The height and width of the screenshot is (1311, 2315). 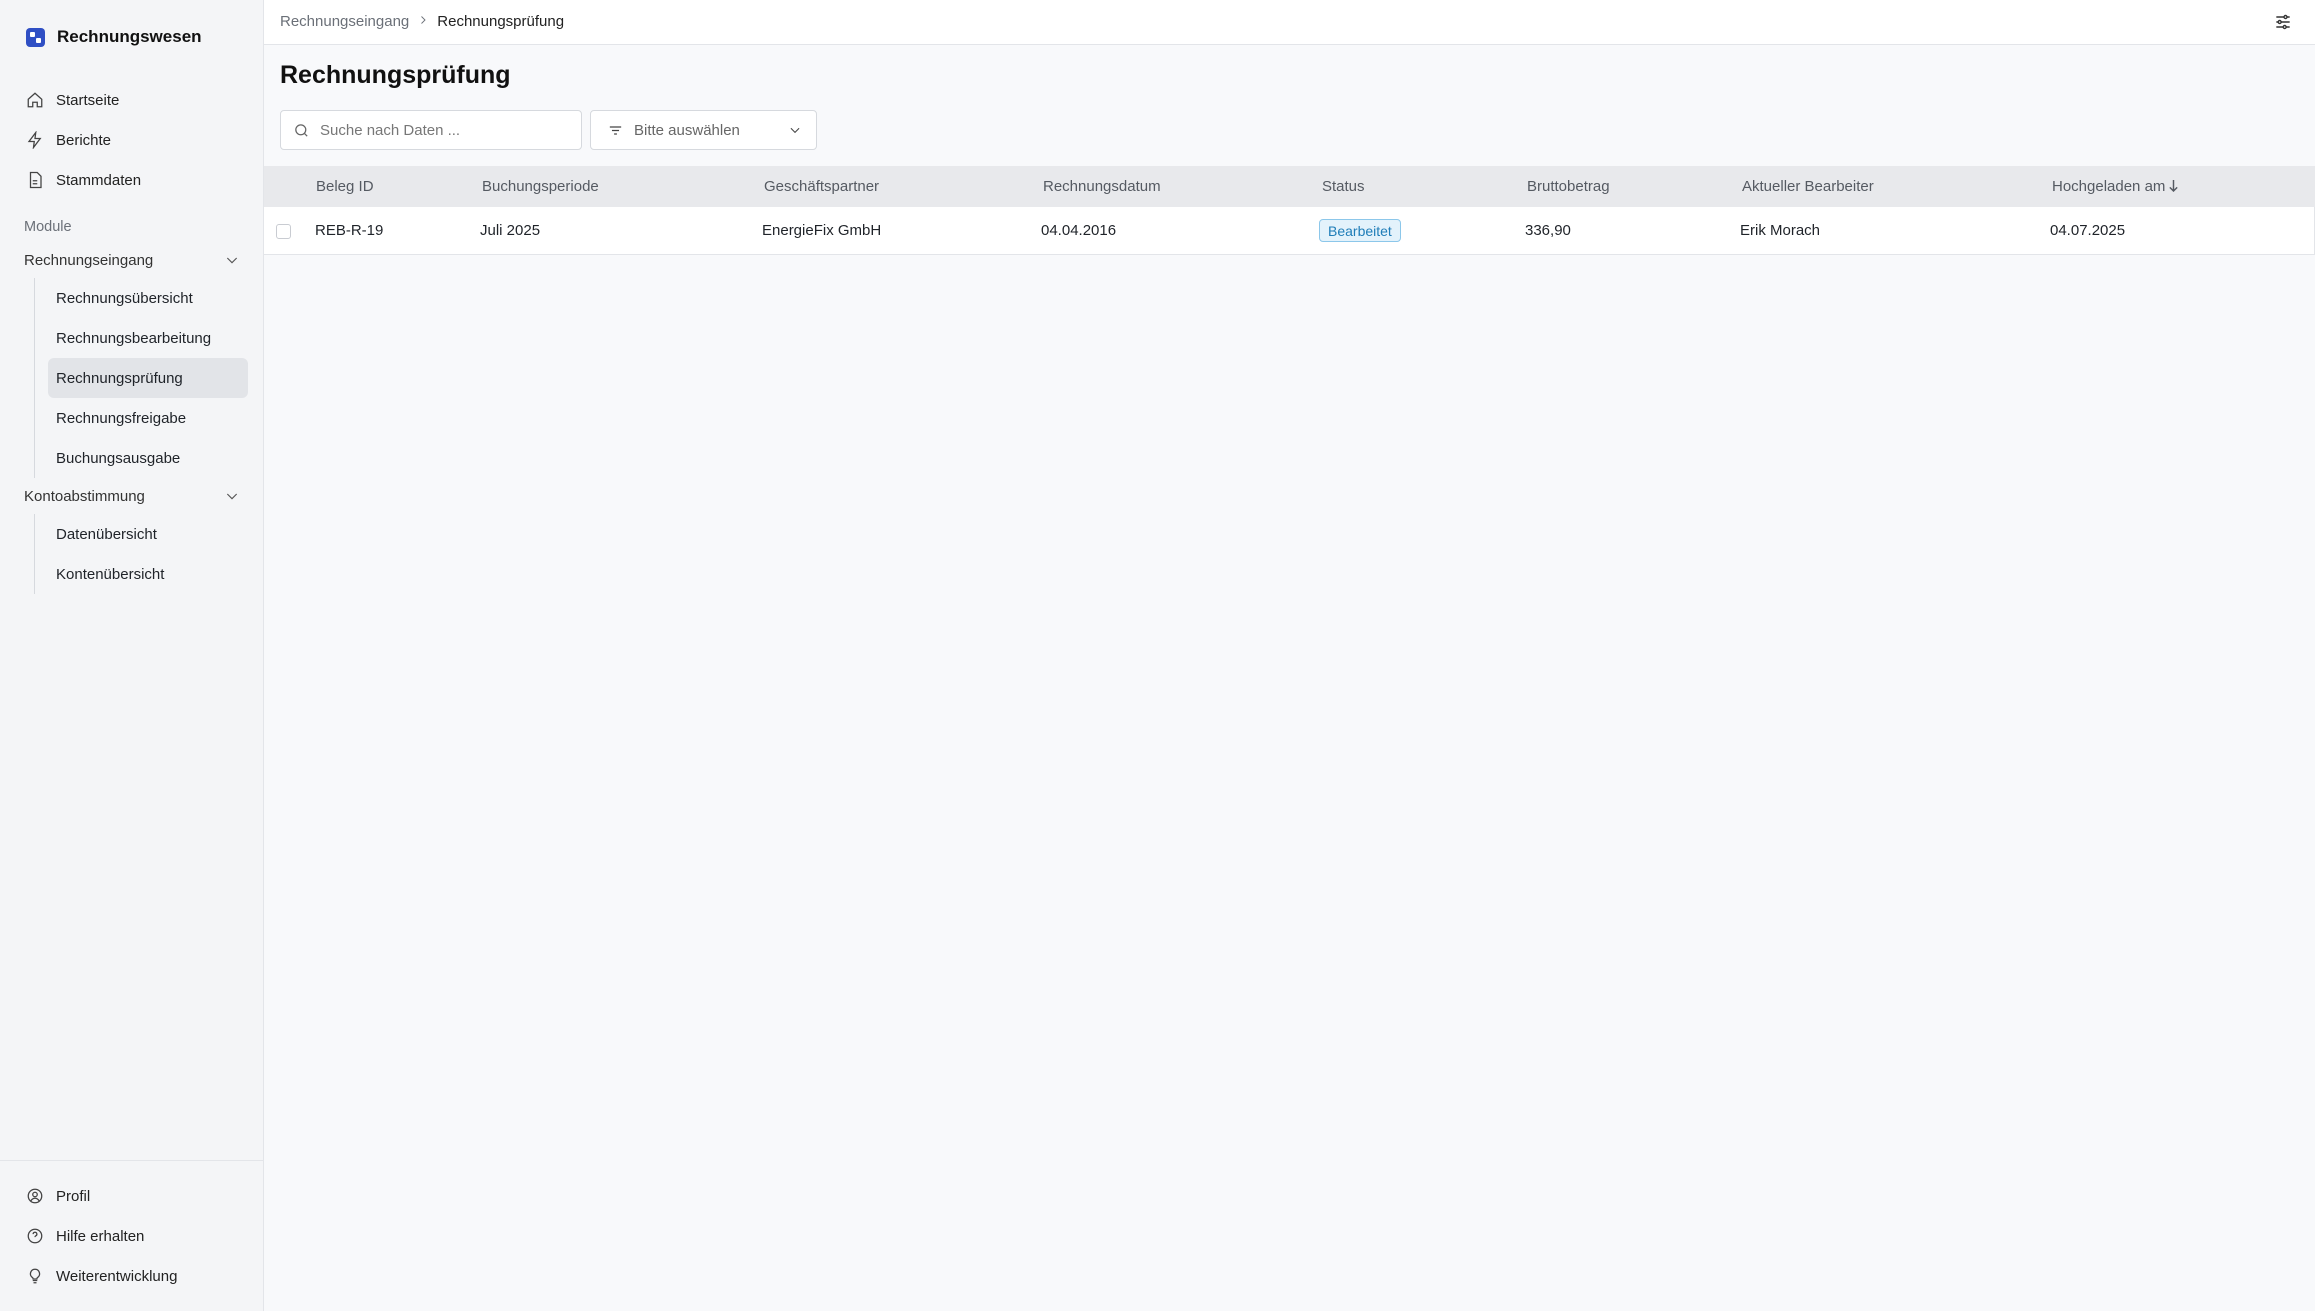 I want to click on sort-descending-icon, so click(x=2173, y=186).